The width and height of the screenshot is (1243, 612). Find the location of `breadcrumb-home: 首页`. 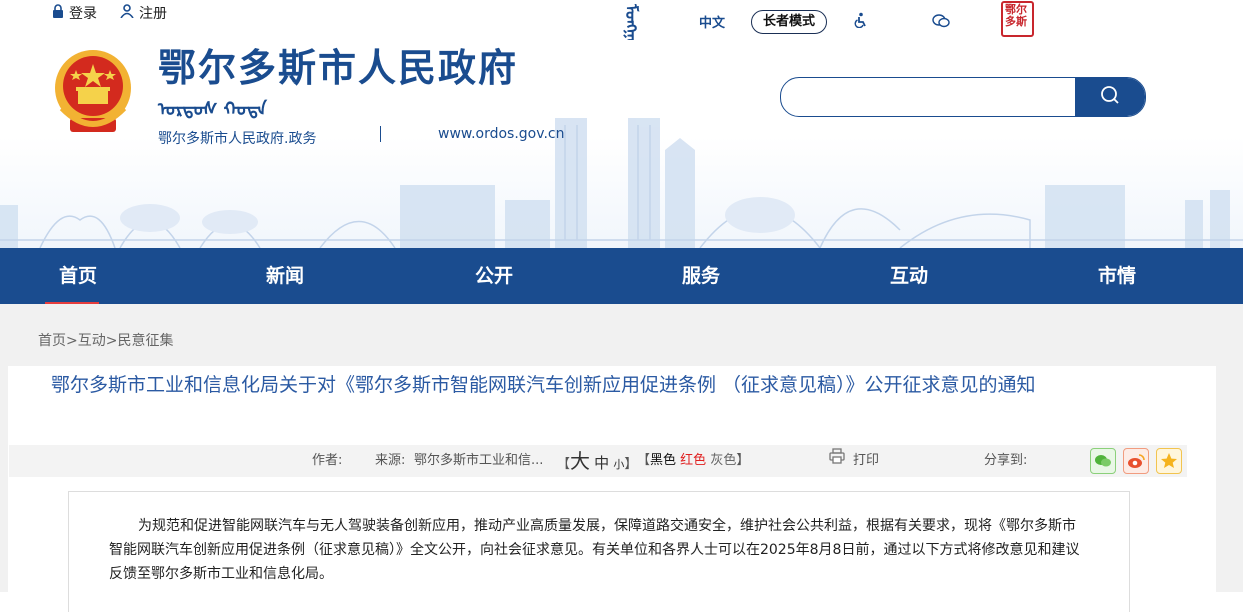

breadcrumb-home: 首页 is located at coordinates (52, 341).